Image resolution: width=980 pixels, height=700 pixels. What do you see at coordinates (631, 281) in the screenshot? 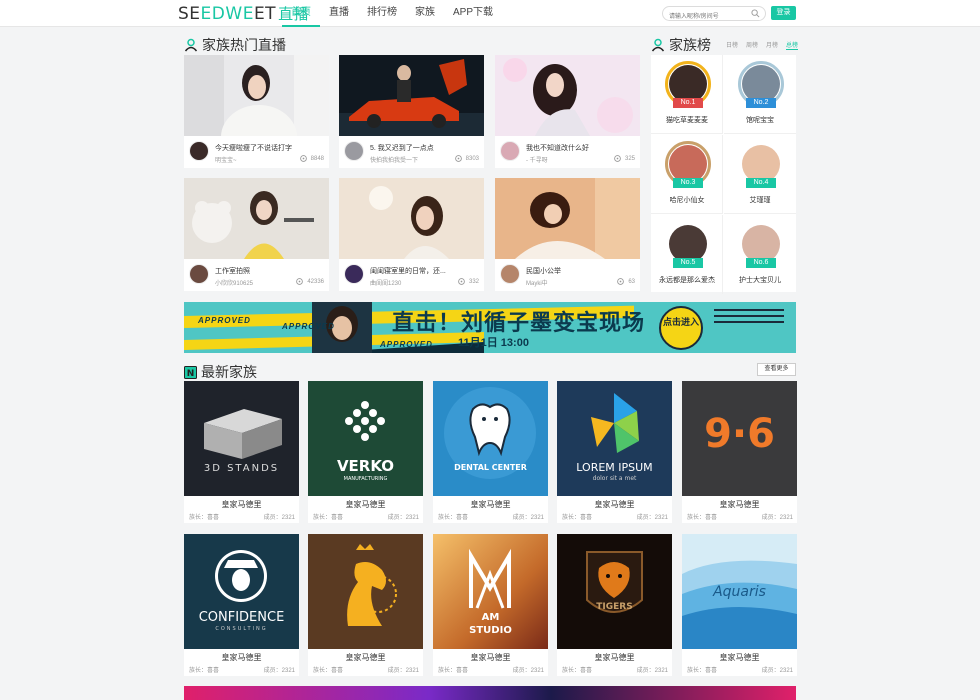
I see `view-count-value: 63` at bounding box center [631, 281].